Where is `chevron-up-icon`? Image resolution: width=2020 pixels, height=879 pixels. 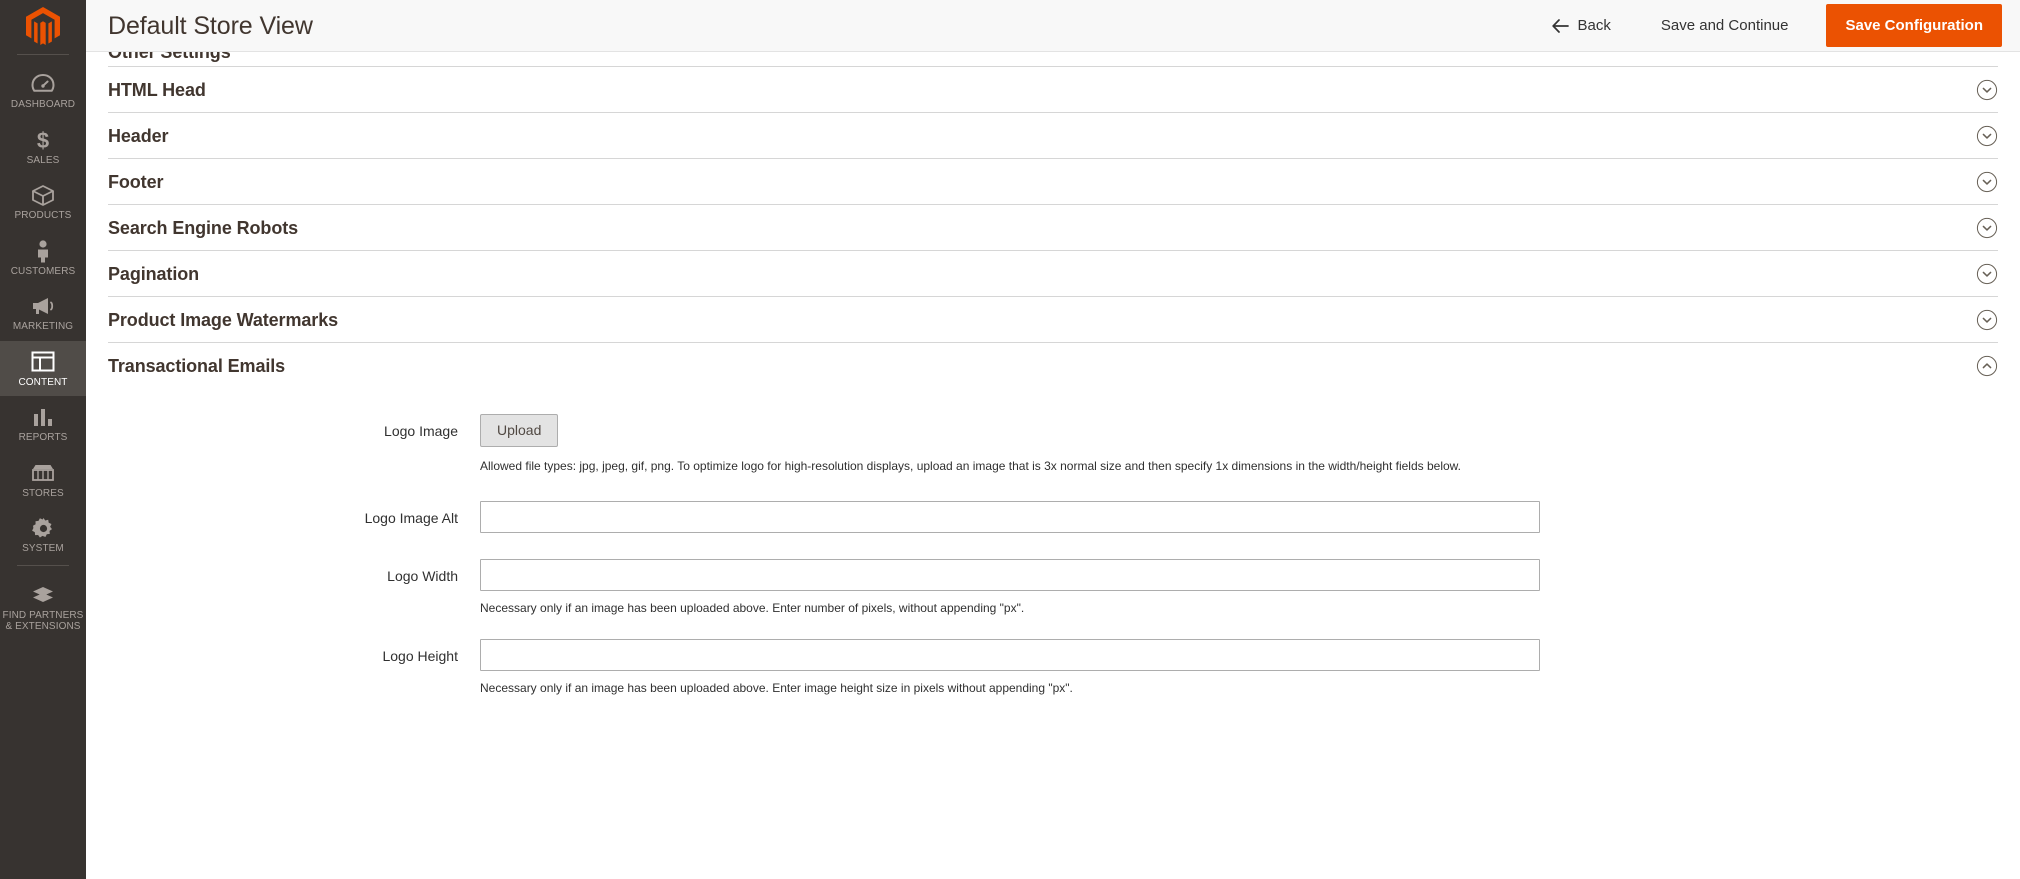 chevron-up-icon is located at coordinates (1987, 366).